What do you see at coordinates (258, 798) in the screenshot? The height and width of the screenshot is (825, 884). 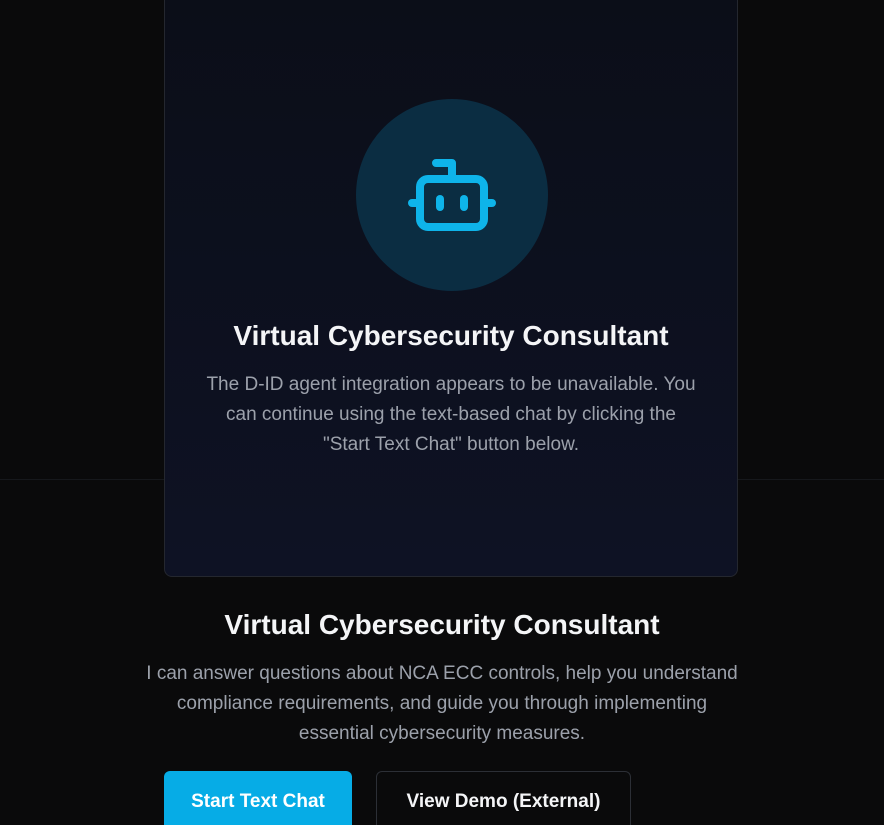 I see `start-text-chat-button: Start Text Chat` at bounding box center [258, 798].